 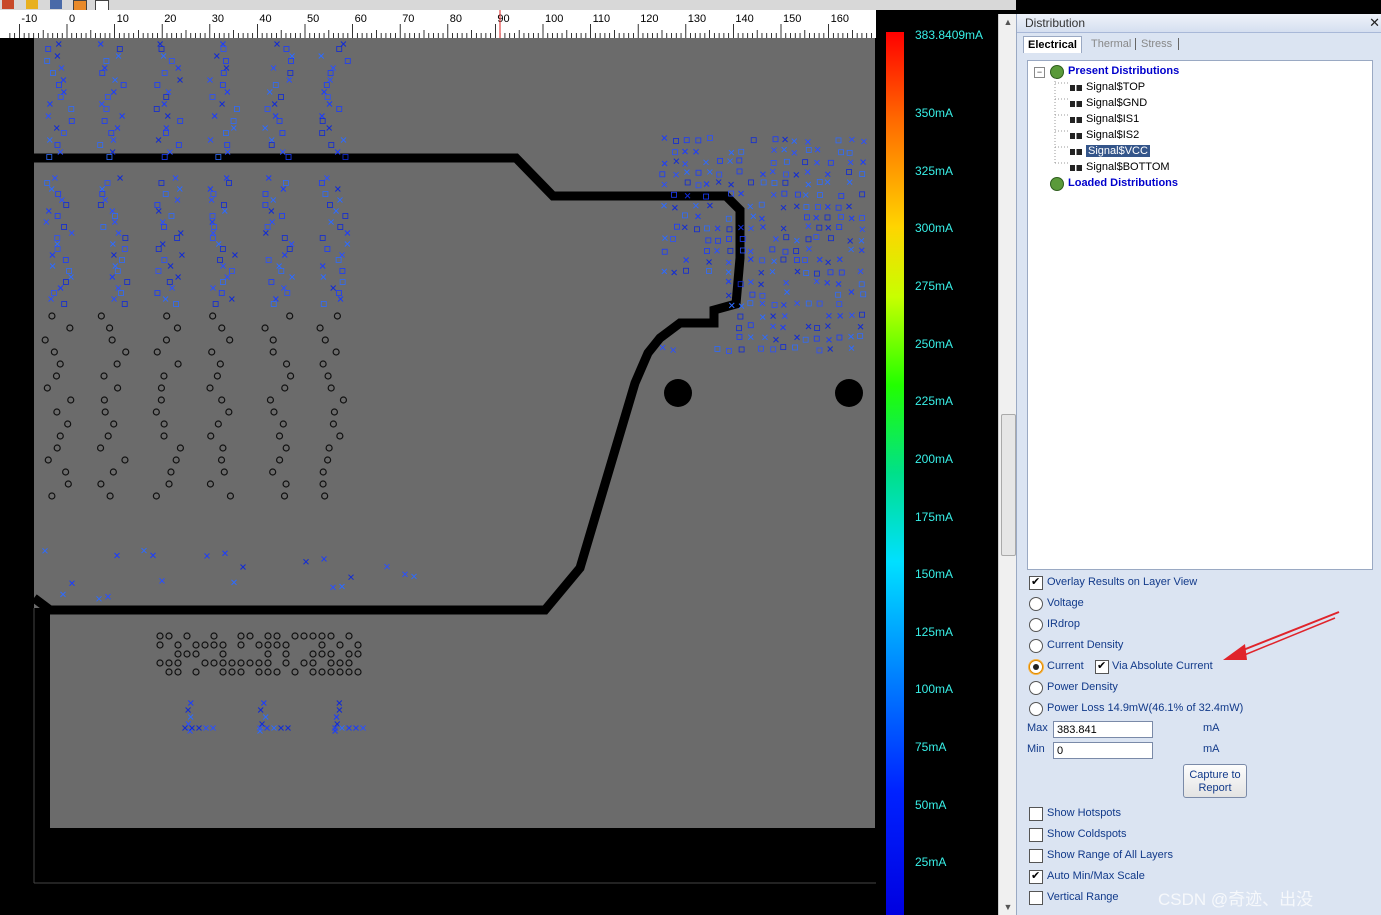 What do you see at coordinates (29, 19) in the screenshot?
I see `ruler-label: -10` at bounding box center [29, 19].